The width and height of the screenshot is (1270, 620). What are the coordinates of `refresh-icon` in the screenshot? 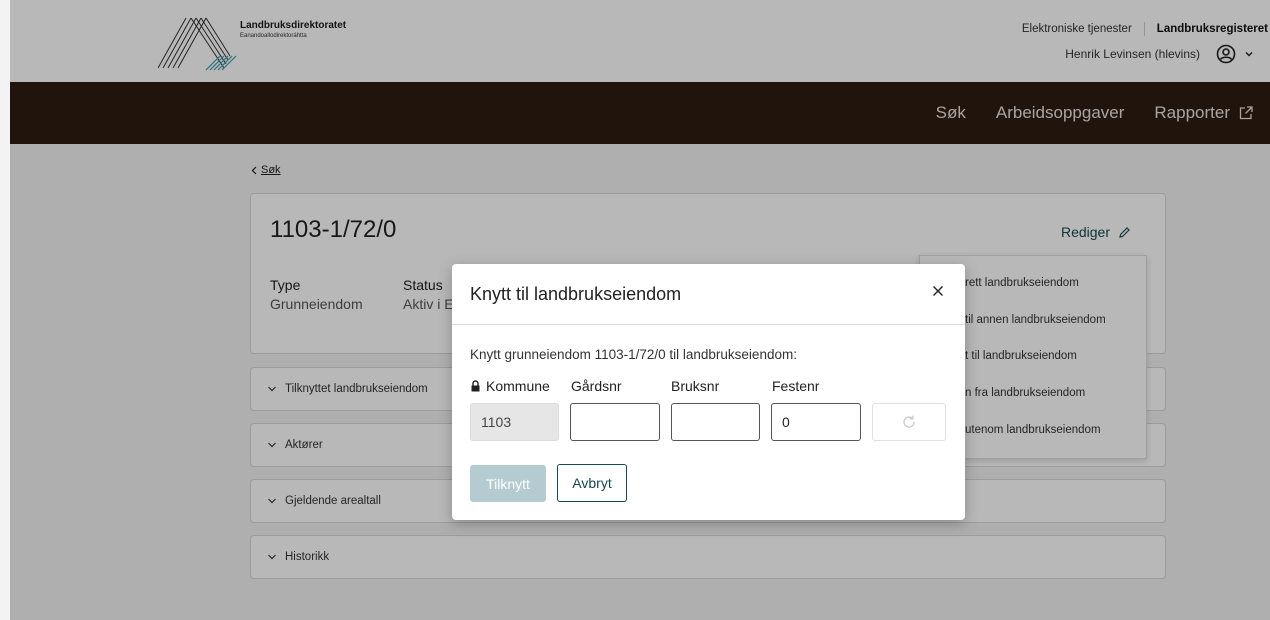 It's located at (909, 421).